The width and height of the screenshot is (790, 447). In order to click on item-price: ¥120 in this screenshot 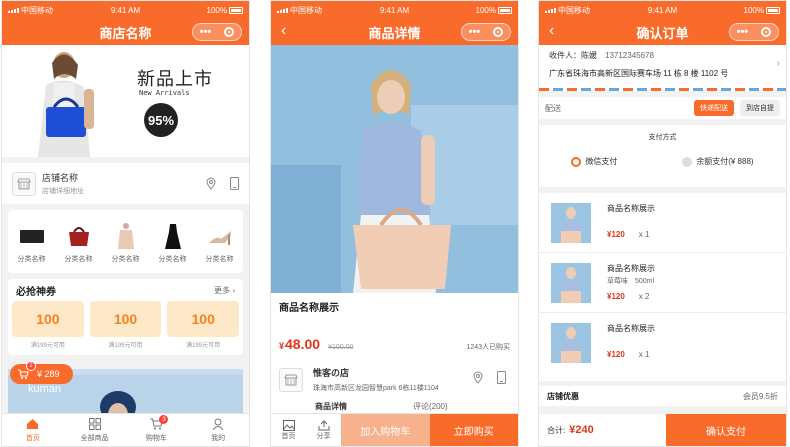, I will do `click(616, 234)`.